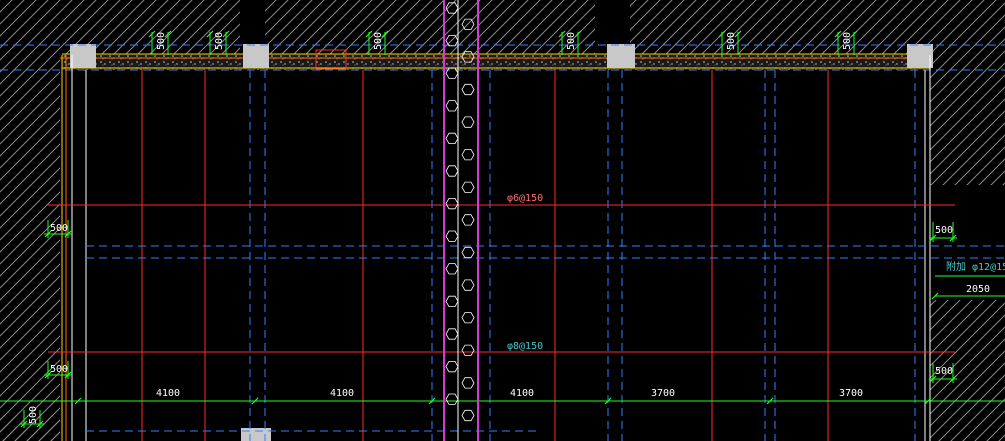 The width and height of the screenshot is (1005, 441). Describe the element at coordinates (525, 346) in the screenshot. I see `rebar-label-middle: φ8@150` at that location.